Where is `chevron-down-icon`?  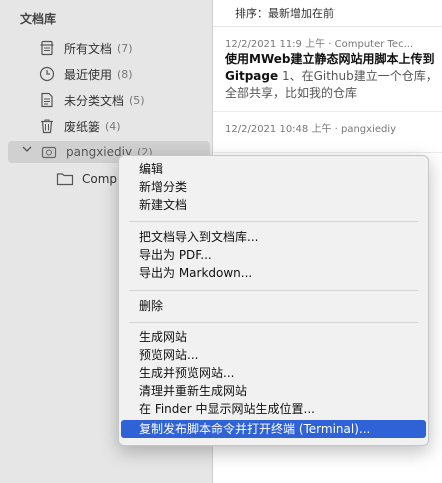 chevron-down-icon is located at coordinates (27, 150).